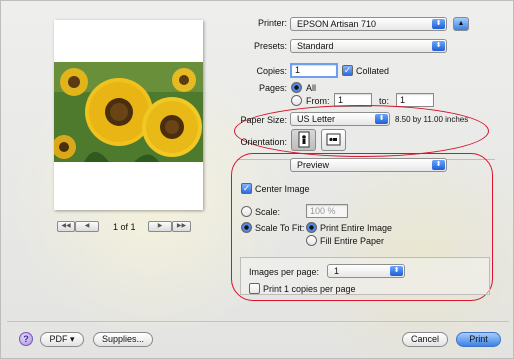 This screenshot has width=514, height=359. What do you see at coordinates (258, 321) in the screenshot?
I see `bottom-separator` at bounding box center [258, 321].